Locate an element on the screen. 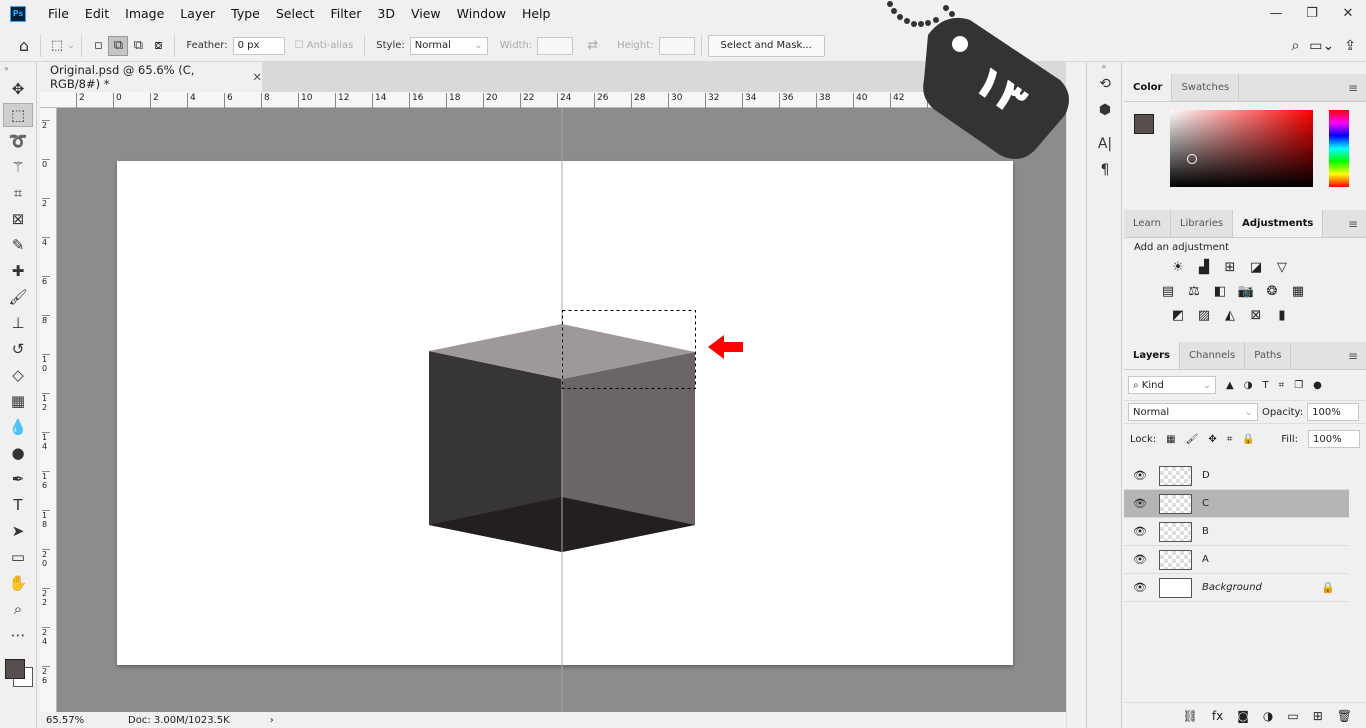 The width and height of the screenshot is (1366, 728). color-balance-icon: ⚖ is located at coordinates (1194, 291).